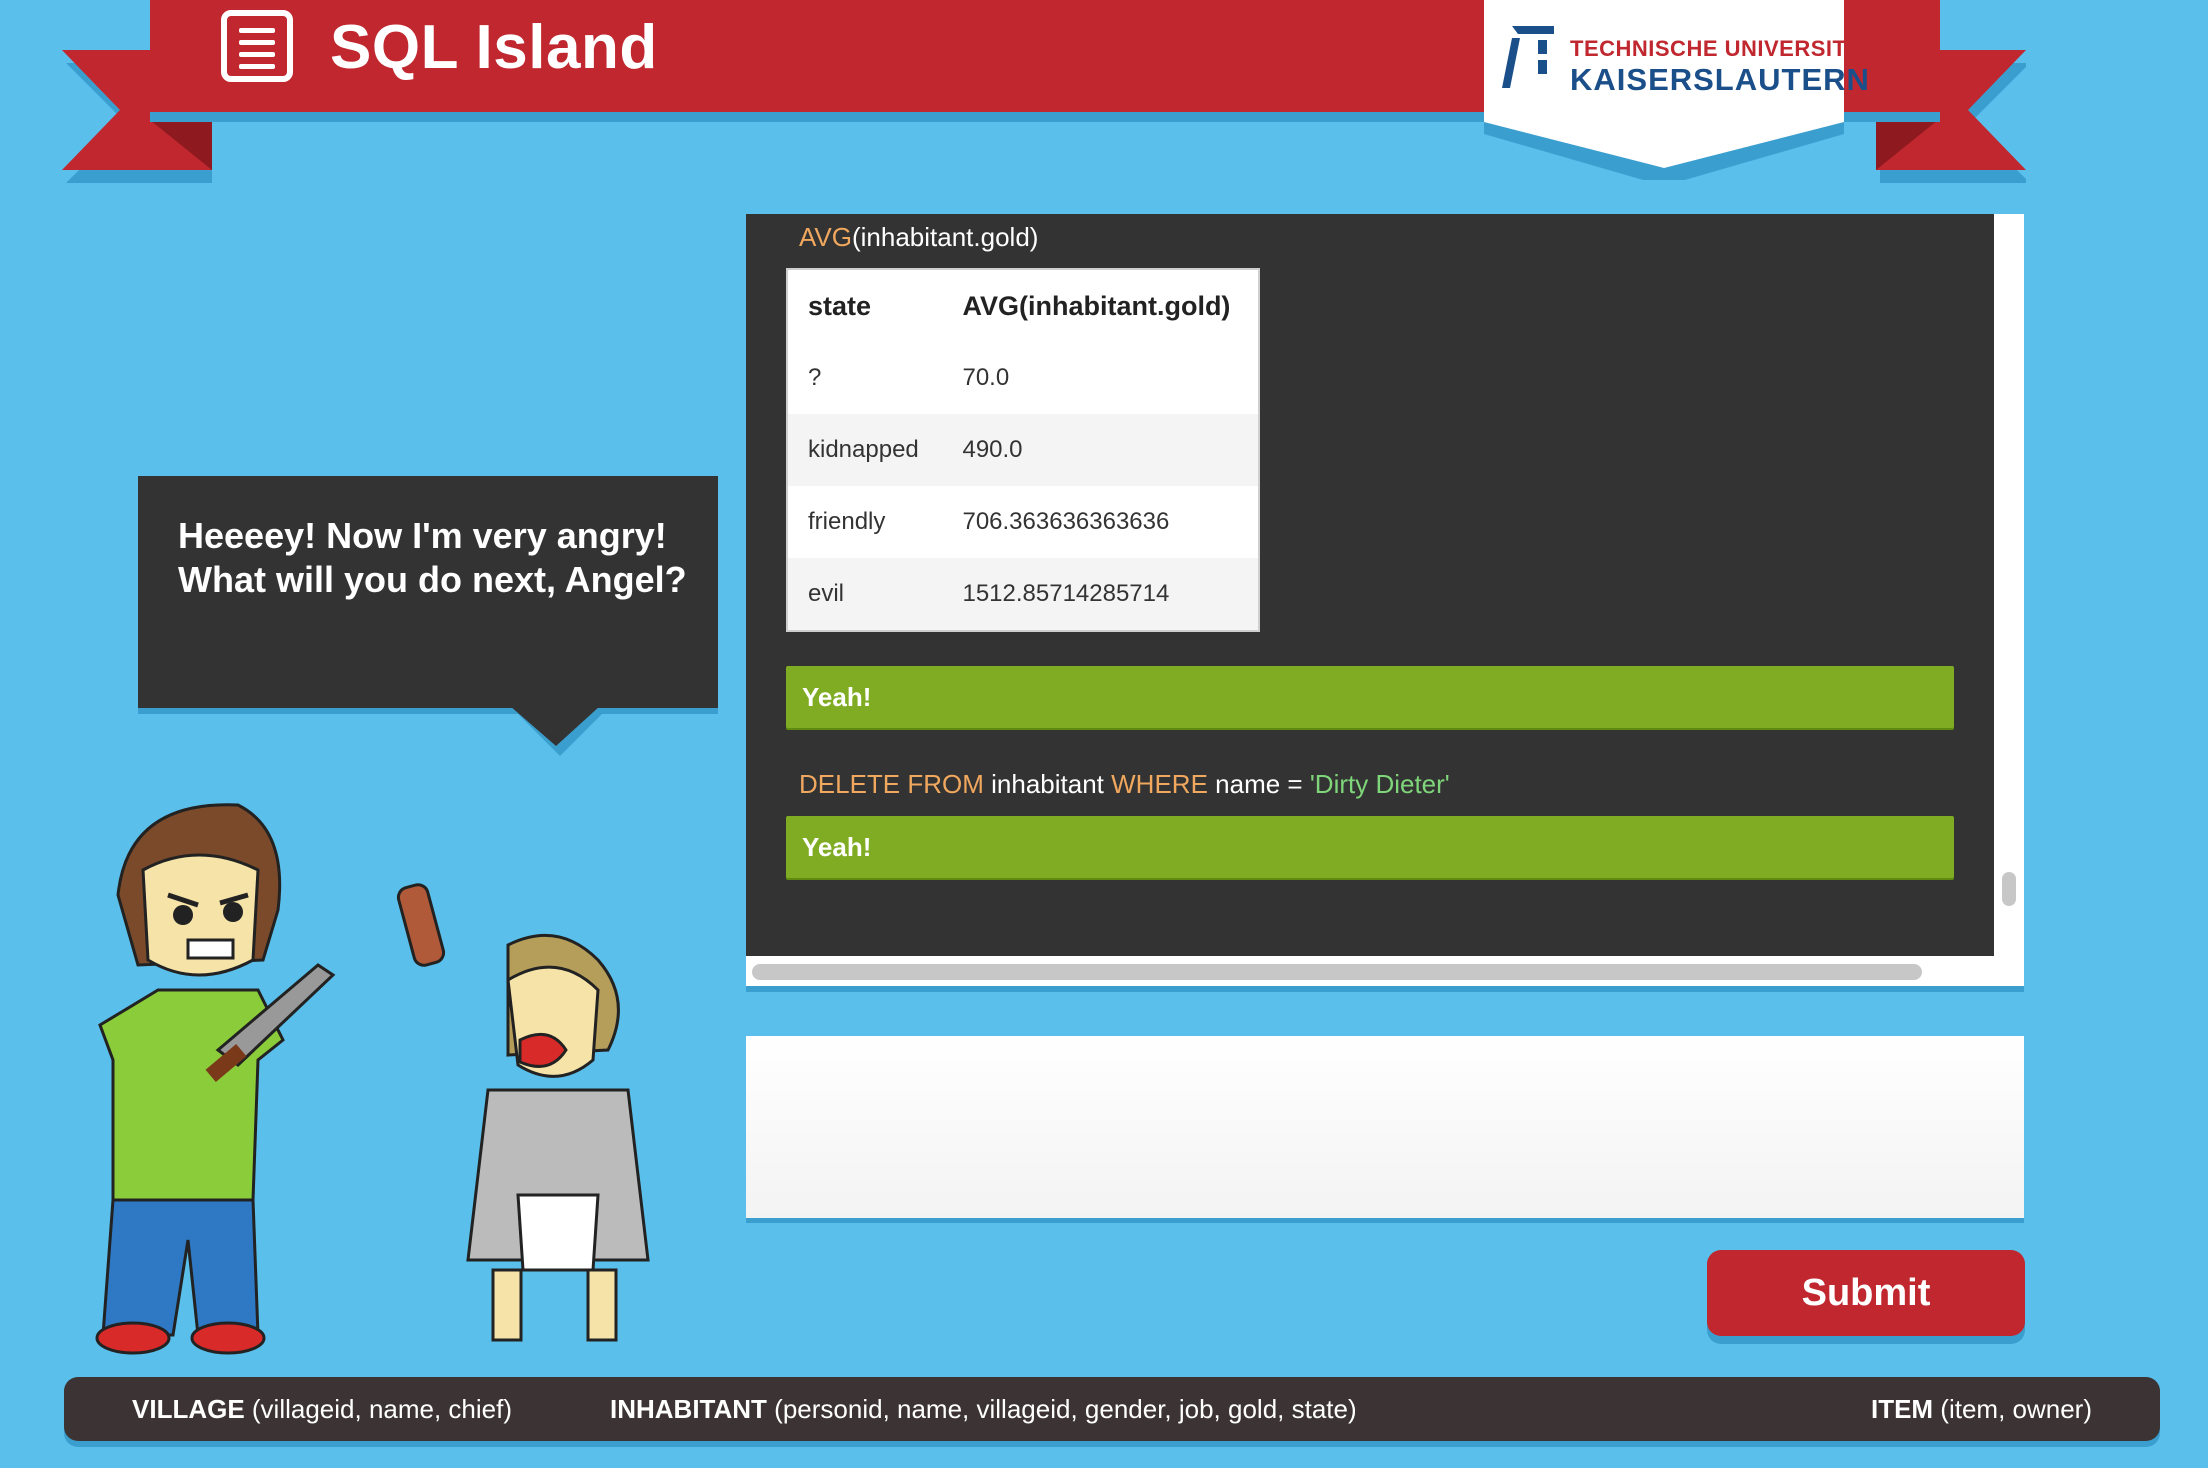 This screenshot has width=2208, height=1468. I want to click on sql-condition: name =, so click(1258, 784).